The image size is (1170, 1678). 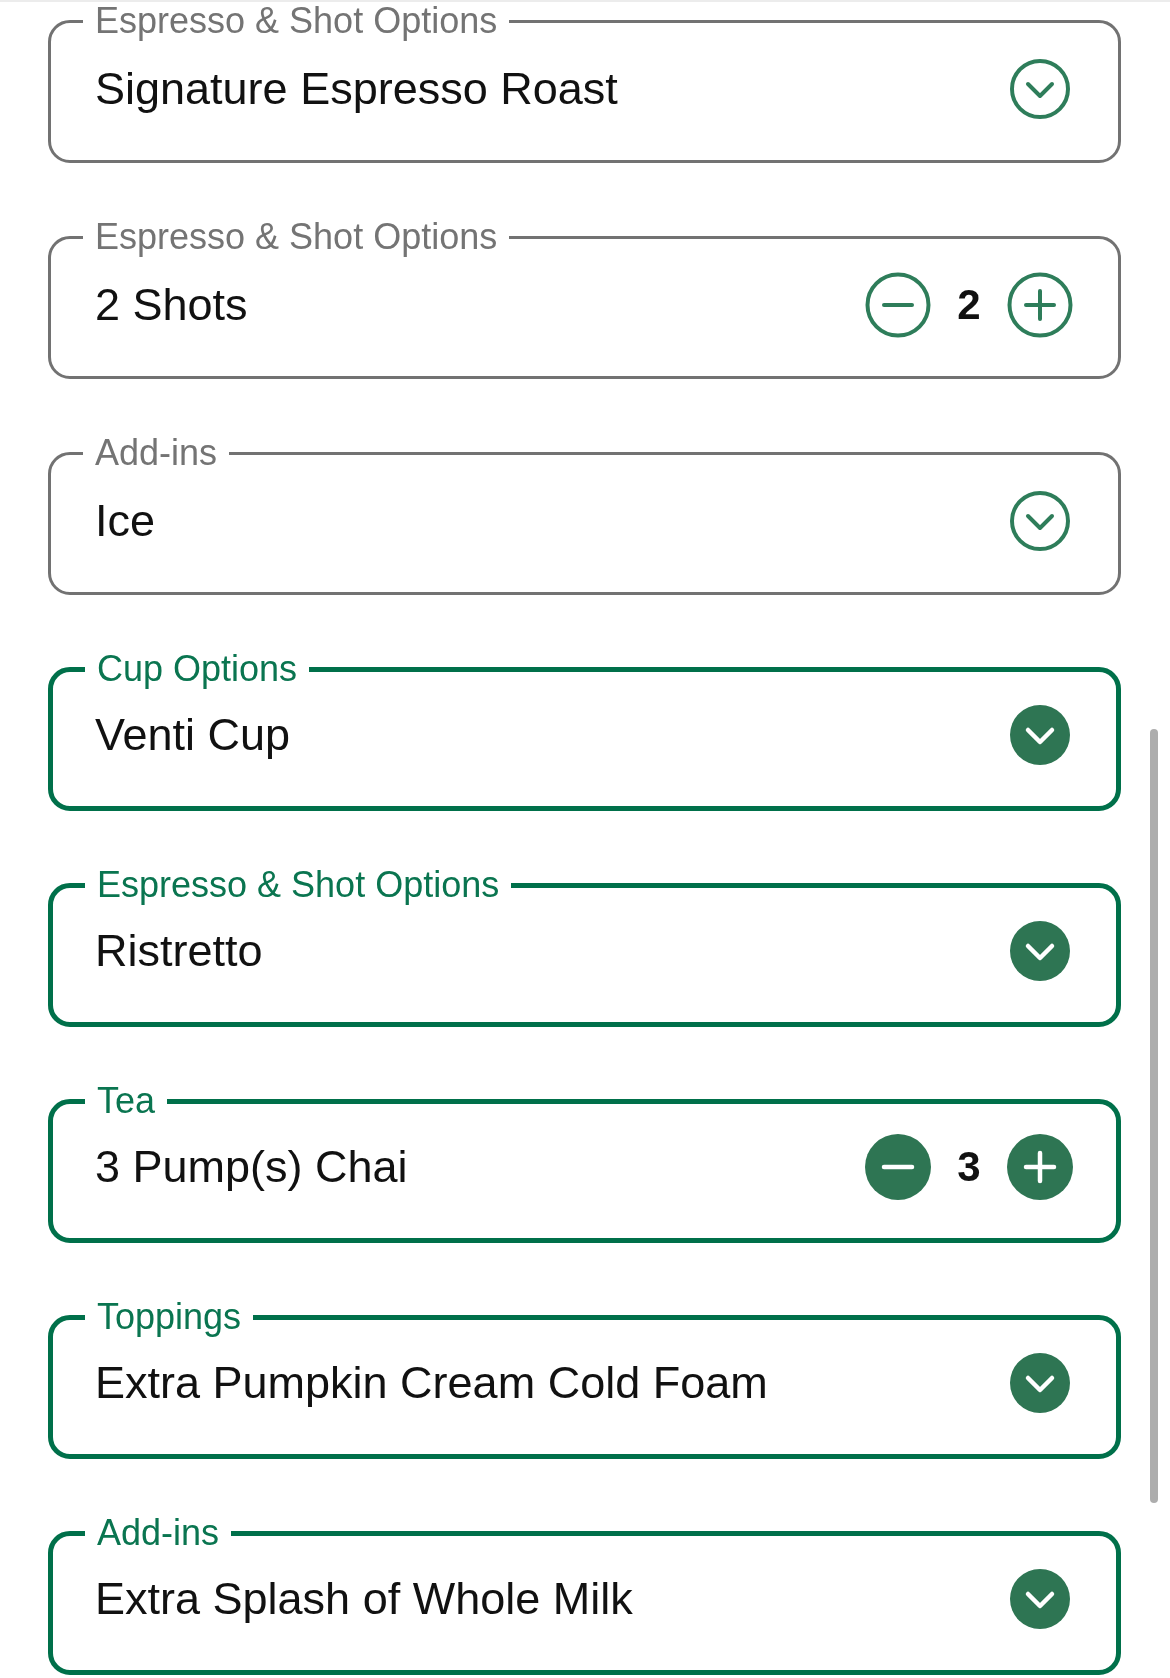 What do you see at coordinates (172, 305) in the screenshot?
I see `field-value: 2 Shots` at bounding box center [172, 305].